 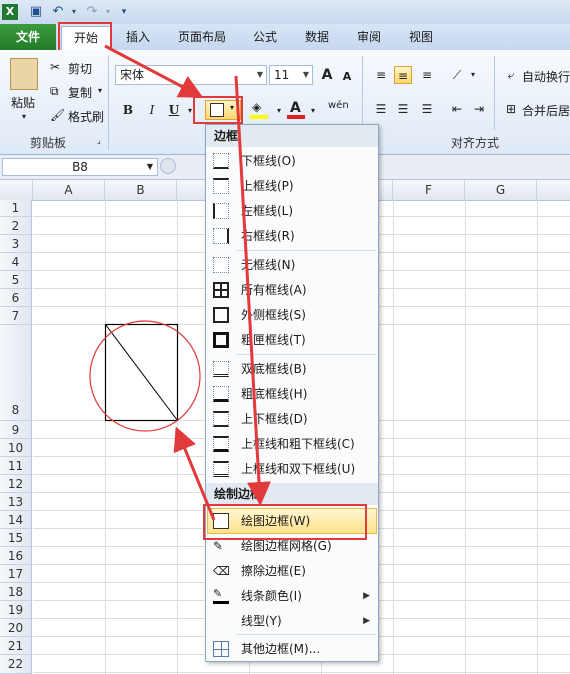 I want to click on arrow-borders-to-draw, so click(x=252, y=290).